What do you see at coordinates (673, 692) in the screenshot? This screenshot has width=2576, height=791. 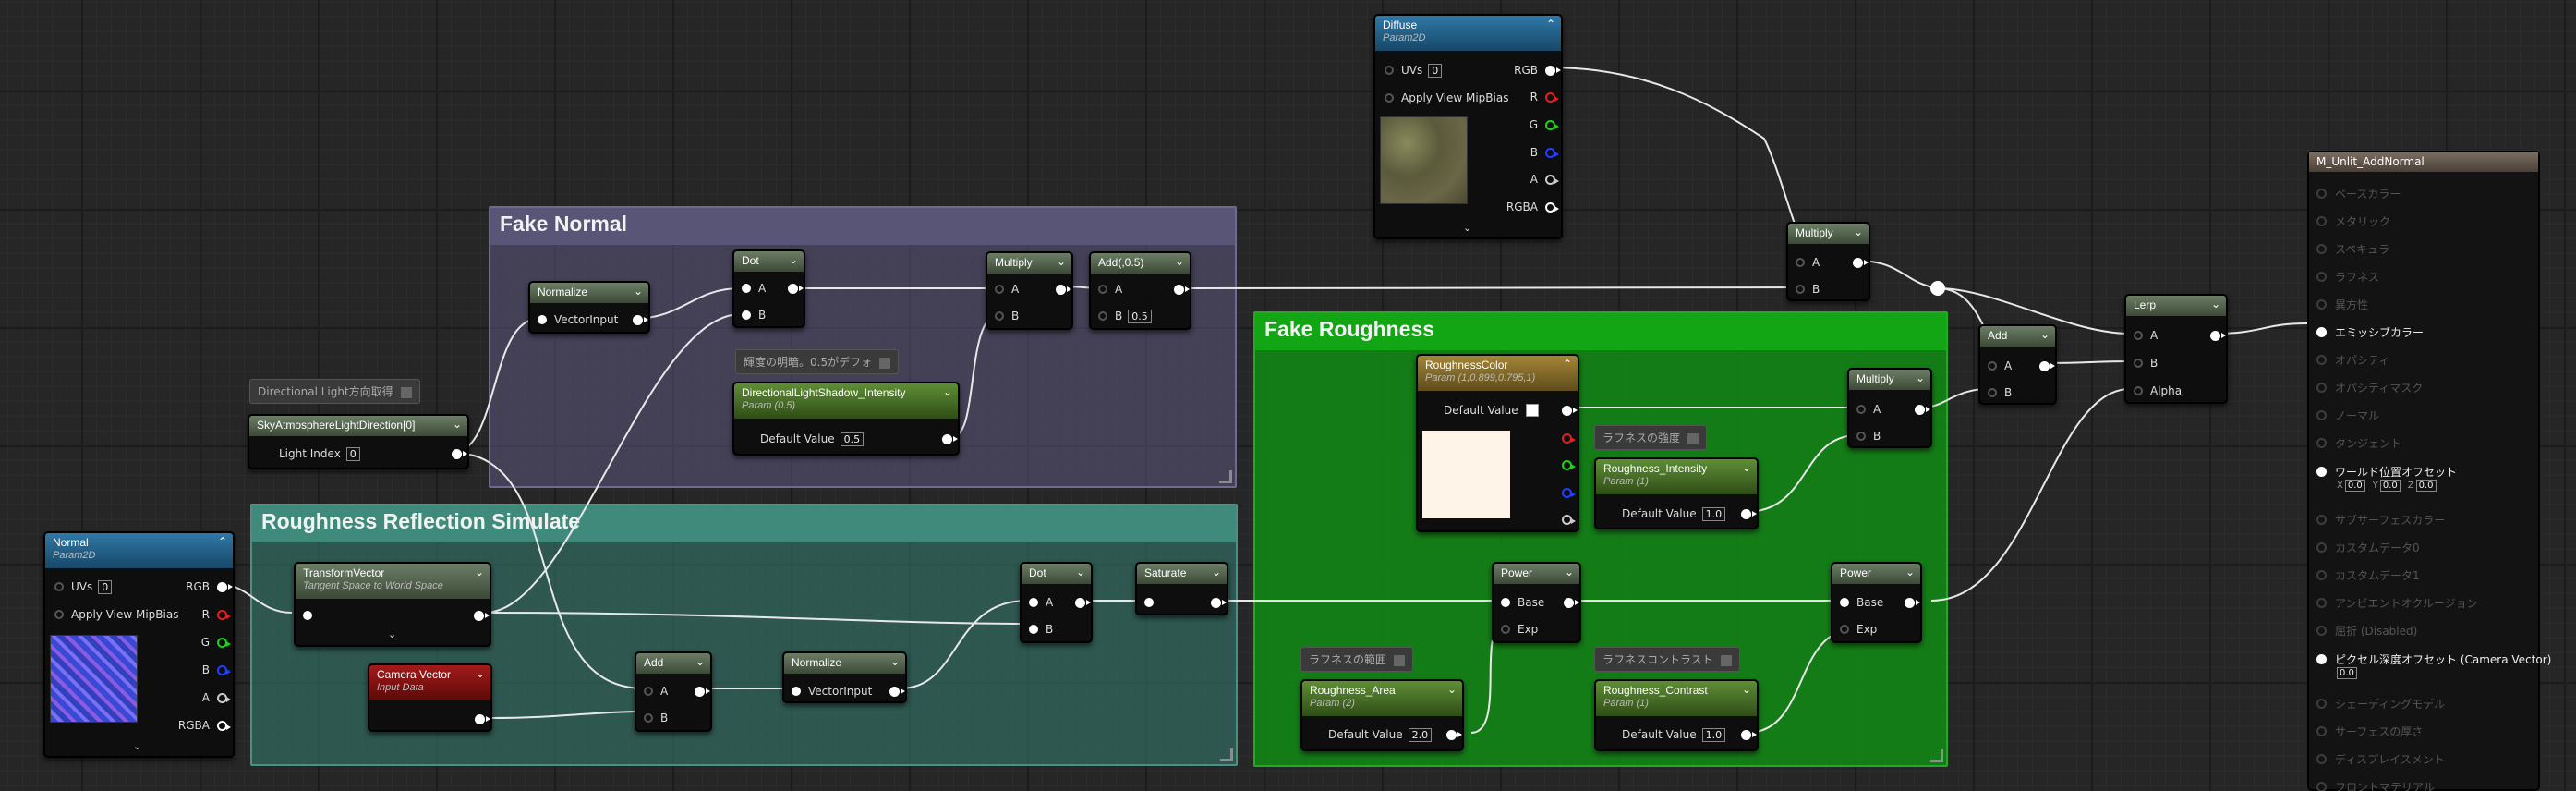 I see `node-add-2: Add ⌄ A B` at bounding box center [673, 692].